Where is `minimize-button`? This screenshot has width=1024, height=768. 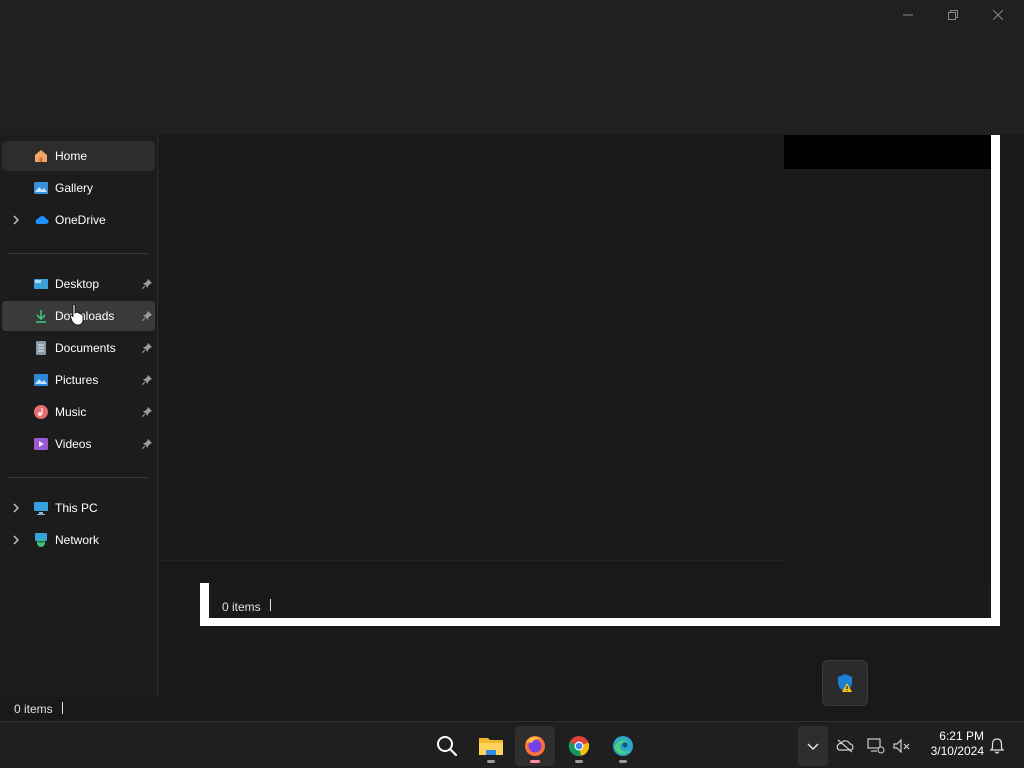
minimize-button is located at coordinates (908, 15).